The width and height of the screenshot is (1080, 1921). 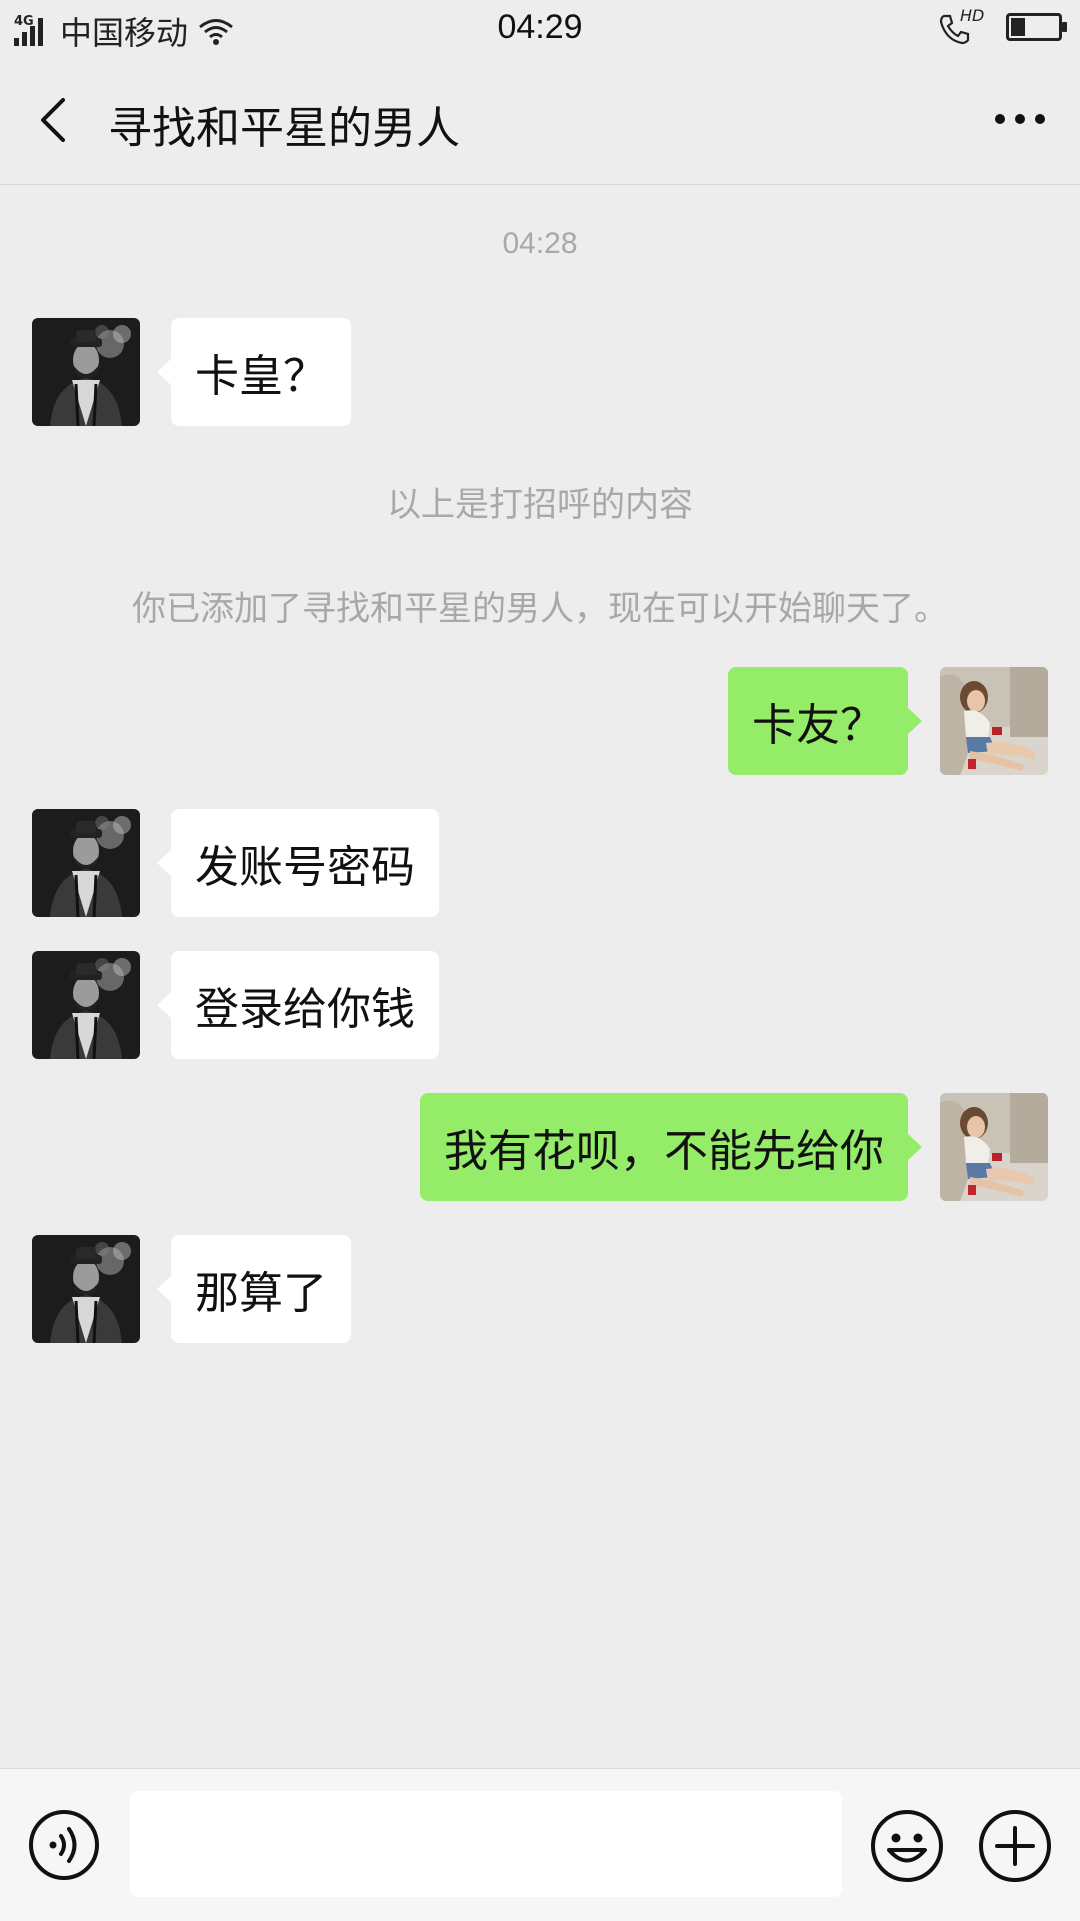 What do you see at coordinates (254, 372) in the screenshot?
I see `message-bubble-incoming: 卡皇？` at bounding box center [254, 372].